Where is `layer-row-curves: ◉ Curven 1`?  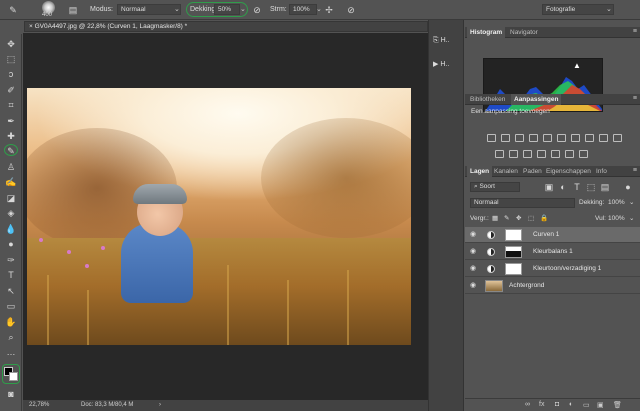
layer-row-curves: ◉ Curven 1 is located at coordinates (552, 235).